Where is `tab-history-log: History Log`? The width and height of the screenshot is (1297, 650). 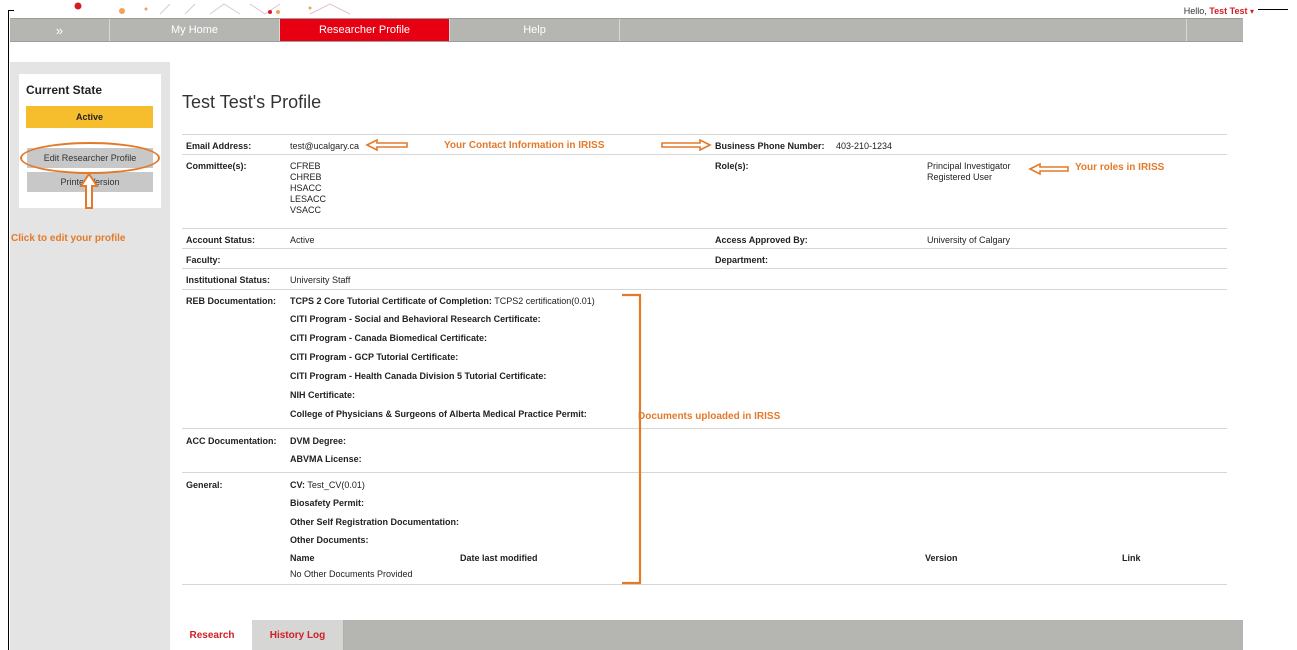
tab-history-log: History Log is located at coordinates (298, 635).